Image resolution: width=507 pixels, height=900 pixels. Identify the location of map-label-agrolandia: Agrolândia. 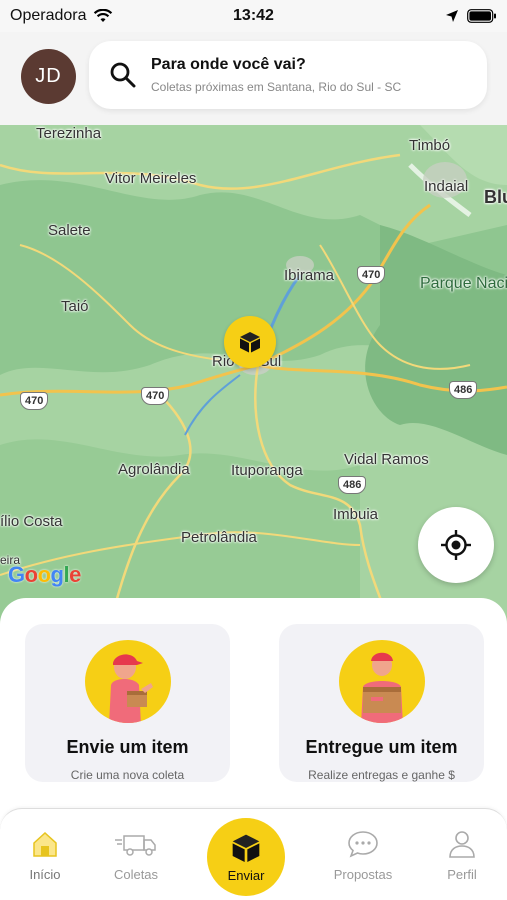
(154, 469).